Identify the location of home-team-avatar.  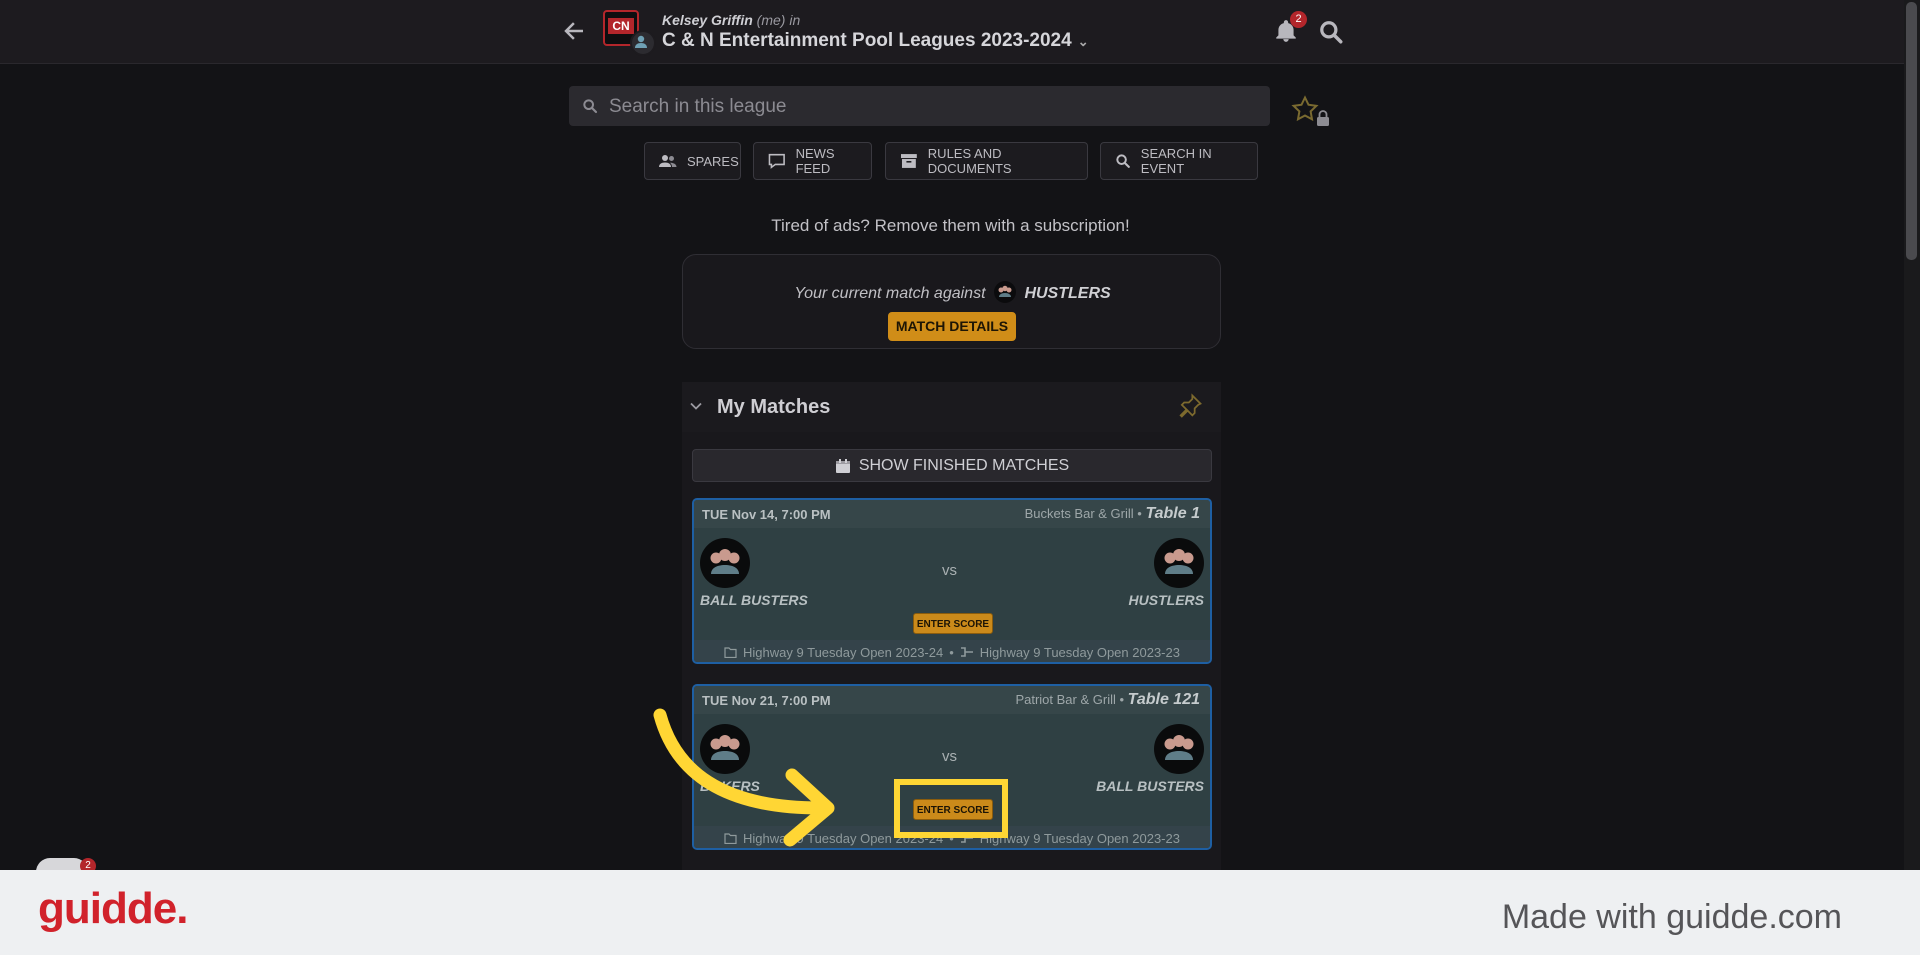
(725, 563).